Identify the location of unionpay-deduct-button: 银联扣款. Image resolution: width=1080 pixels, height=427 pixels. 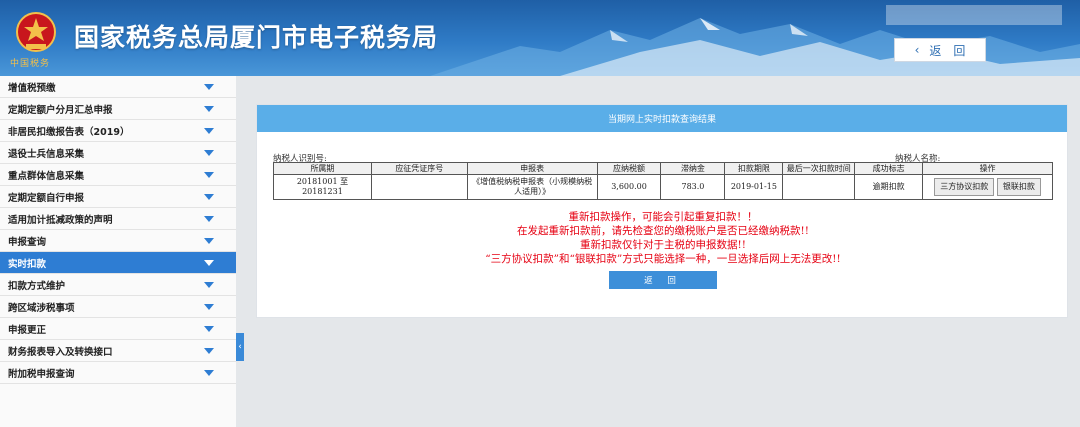
(1018, 187).